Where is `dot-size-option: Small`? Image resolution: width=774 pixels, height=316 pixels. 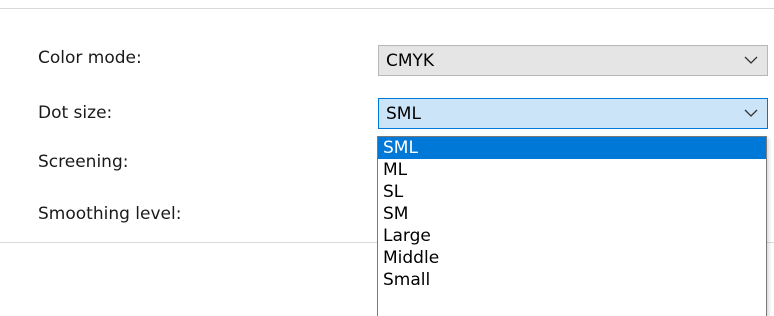 dot-size-option: Small is located at coordinates (572, 280).